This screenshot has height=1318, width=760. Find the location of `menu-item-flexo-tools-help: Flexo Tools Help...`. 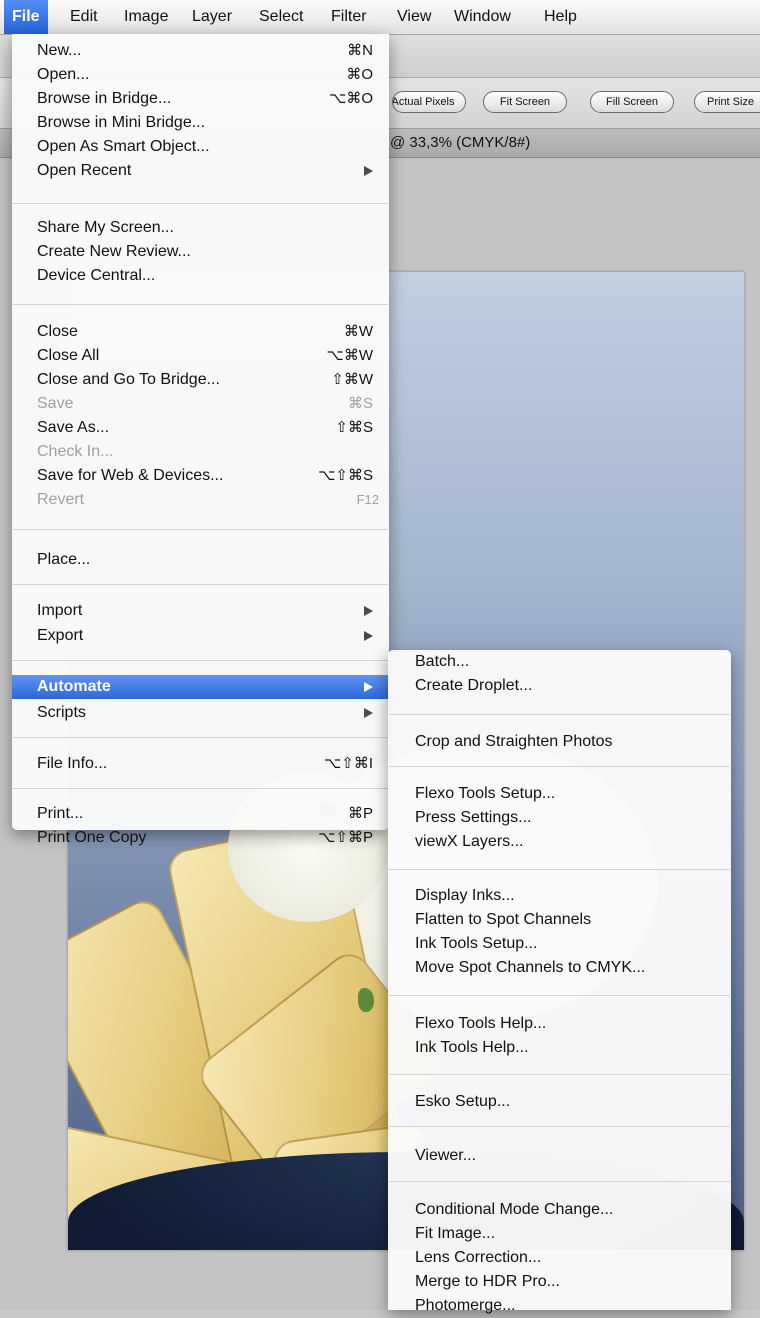

menu-item-flexo-tools-help: Flexo Tools Help... is located at coordinates (559, 1024).